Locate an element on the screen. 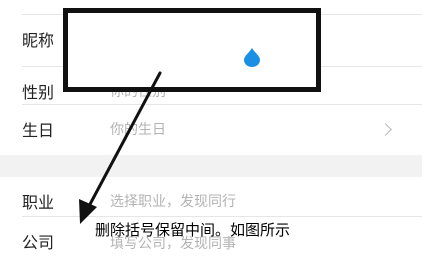 The width and height of the screenshot is (422, 268). cursor-drop-icon is located at coordinates (252, 57).